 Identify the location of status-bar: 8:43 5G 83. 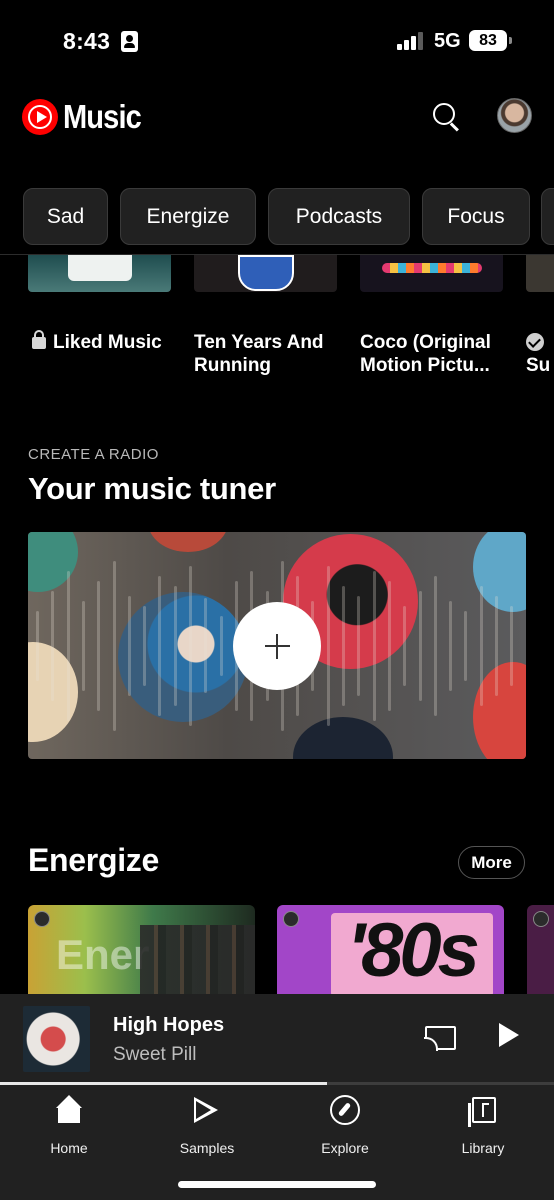
(277, 40).